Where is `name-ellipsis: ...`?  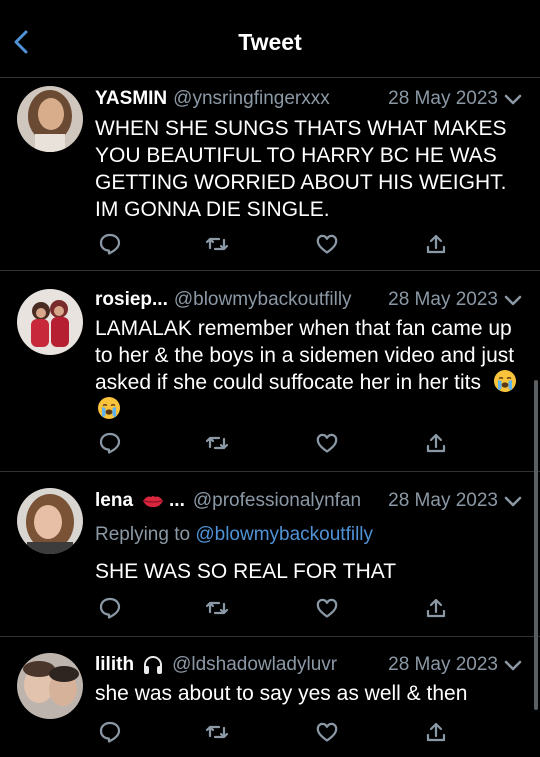
name-ellipsis: ... is located at coordinates (177, 500).